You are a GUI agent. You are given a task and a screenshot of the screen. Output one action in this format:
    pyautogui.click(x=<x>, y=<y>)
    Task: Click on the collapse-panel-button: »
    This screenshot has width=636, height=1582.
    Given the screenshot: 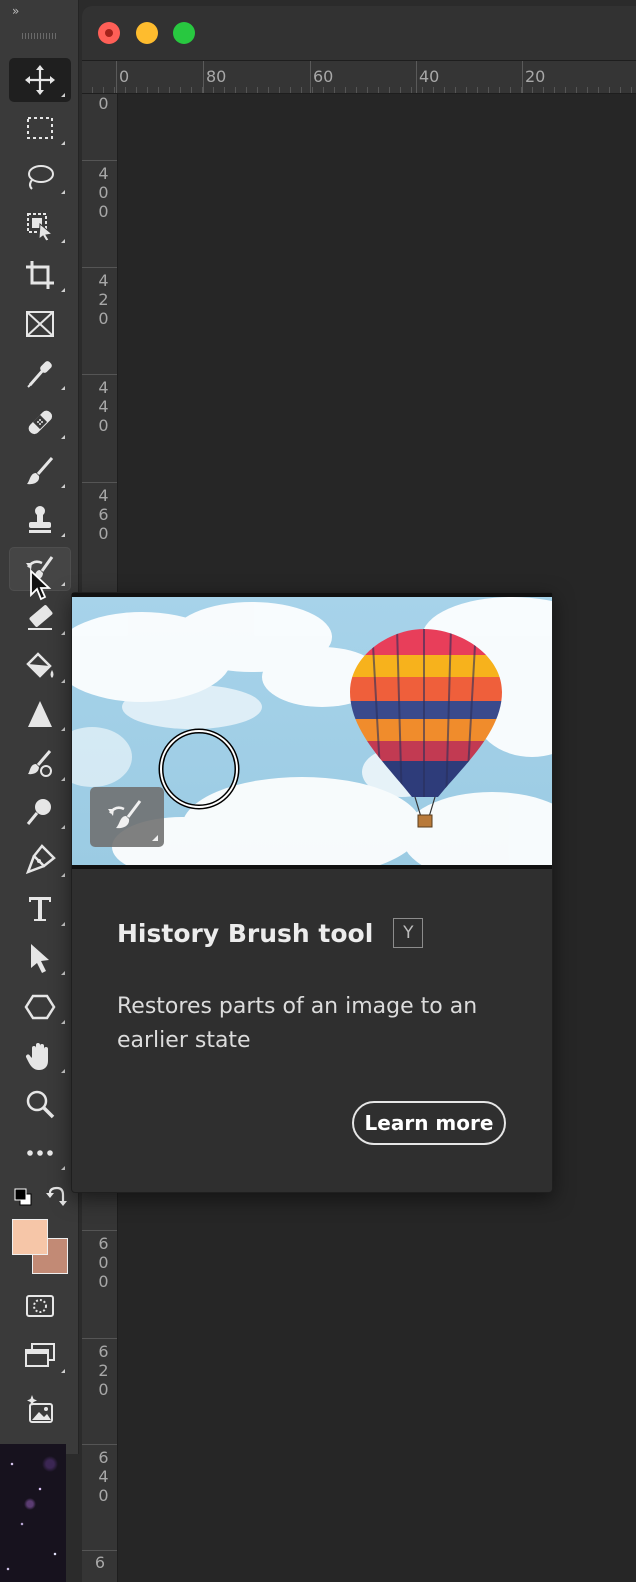 What is the action you would take?
    pyautogui.click(x=15, y=11)
    